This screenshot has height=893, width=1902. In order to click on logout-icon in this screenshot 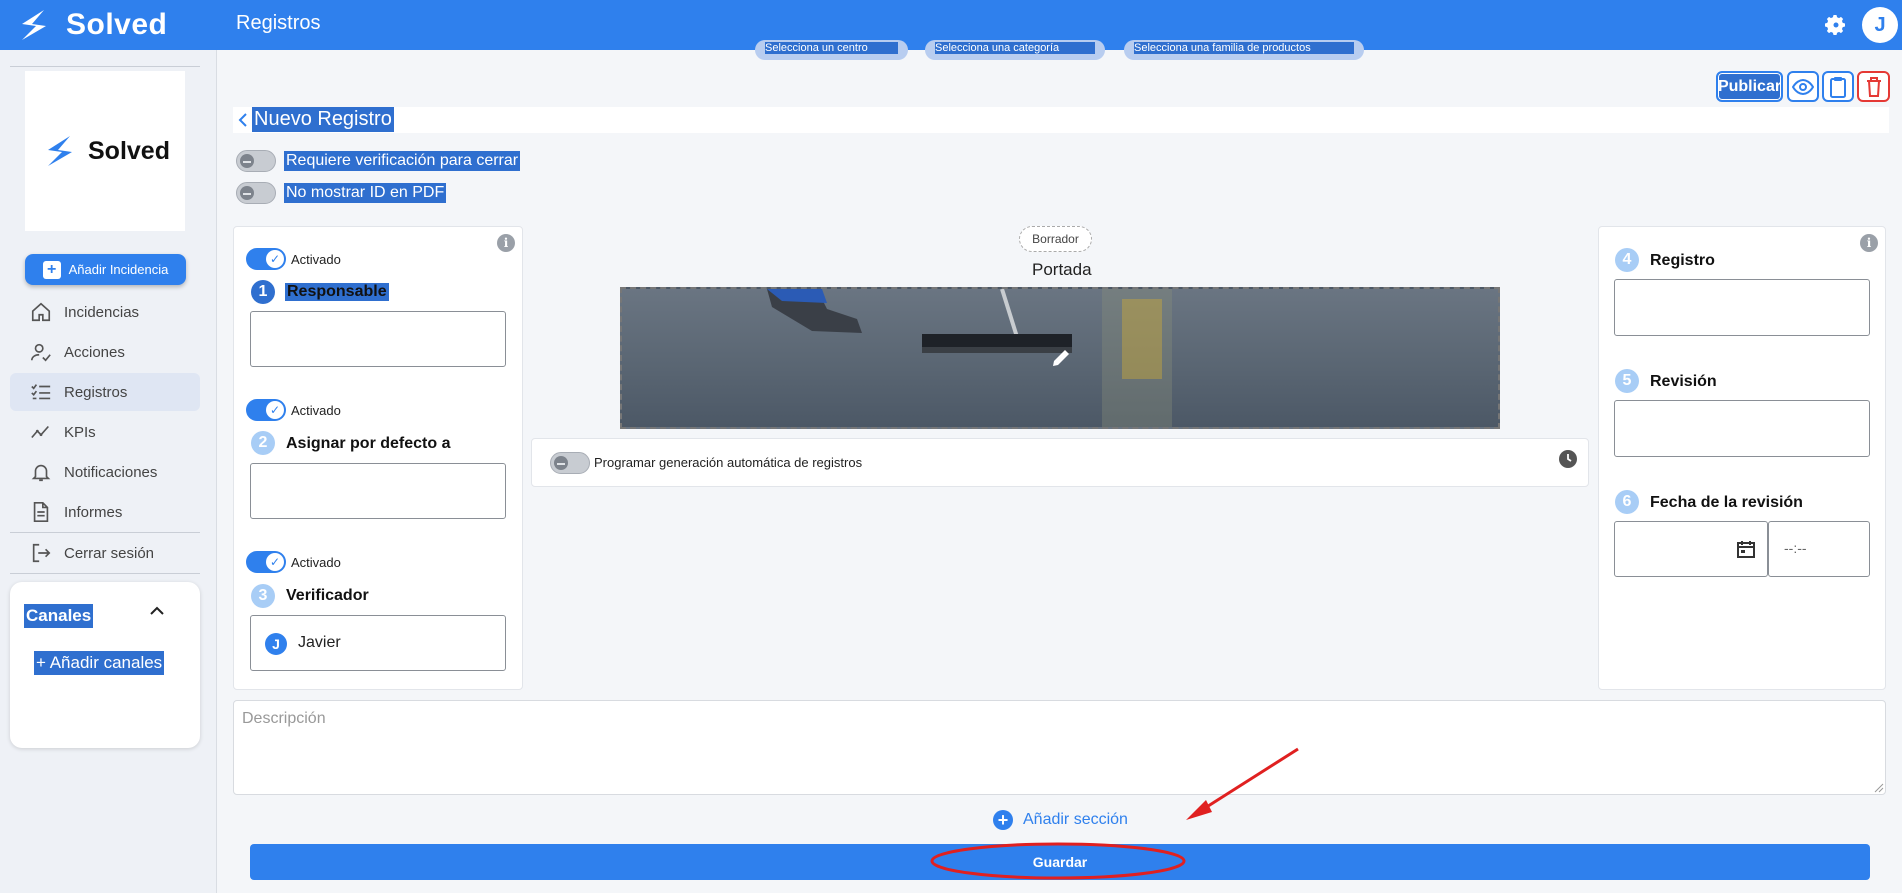, I will do `click(41, 553)`.